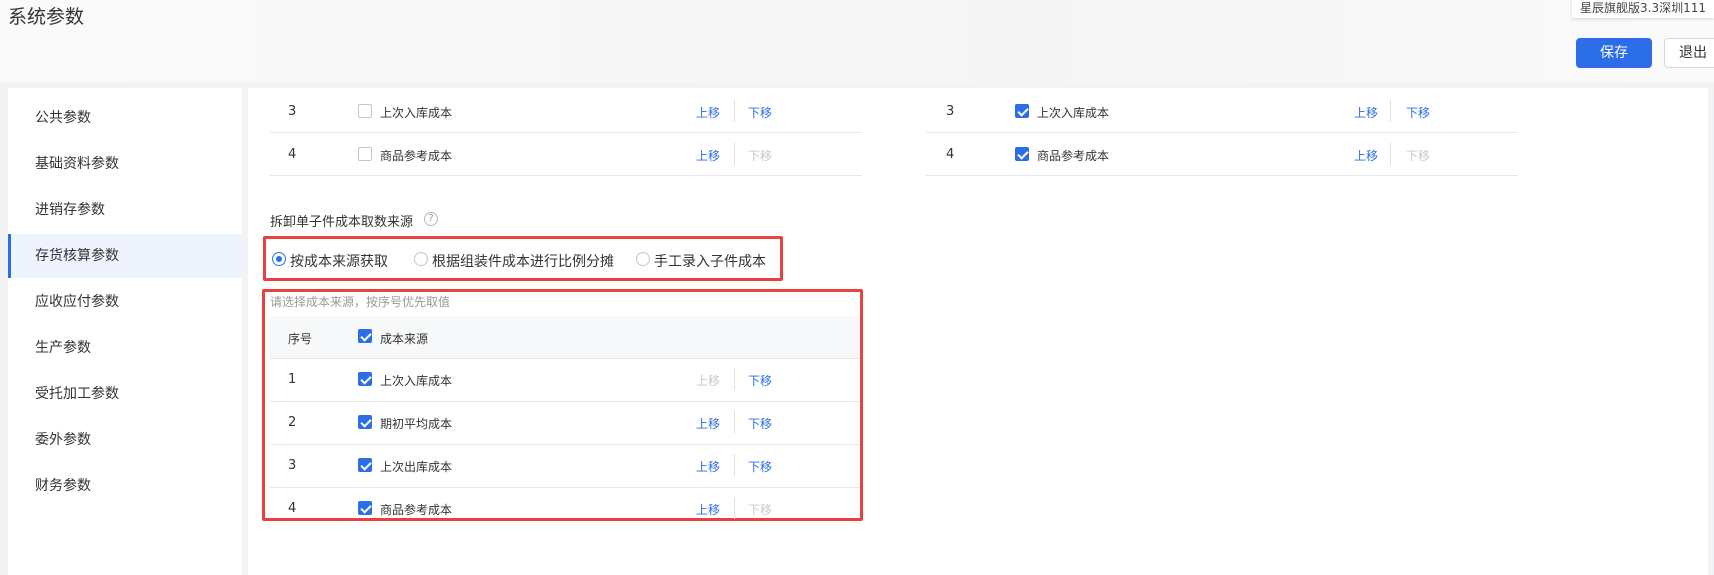 Image resolution: width=1714 pixels, height=575 pixels. Describe the element at coordinates (416, 424) in the screenshot. I see `row-label: 期初平均成本` at that location.